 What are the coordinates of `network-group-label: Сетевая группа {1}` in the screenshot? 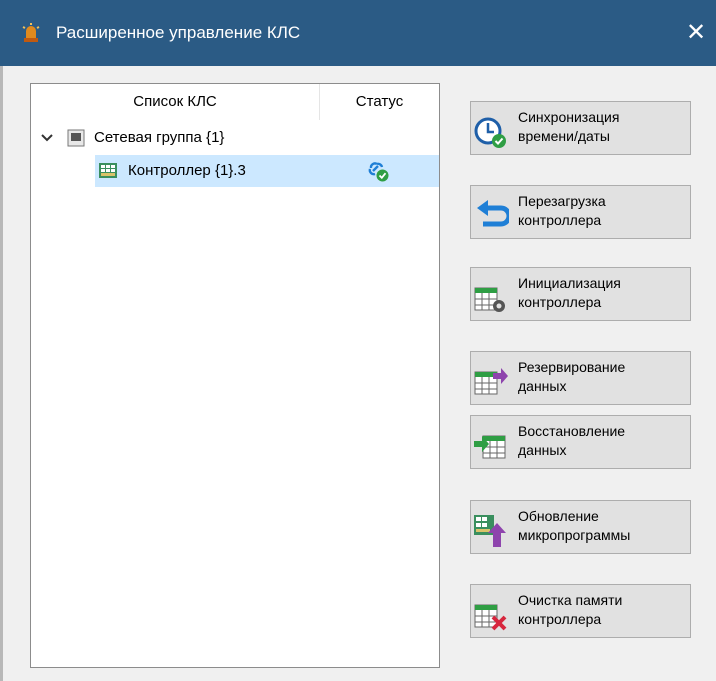 It's located at (159, 137).